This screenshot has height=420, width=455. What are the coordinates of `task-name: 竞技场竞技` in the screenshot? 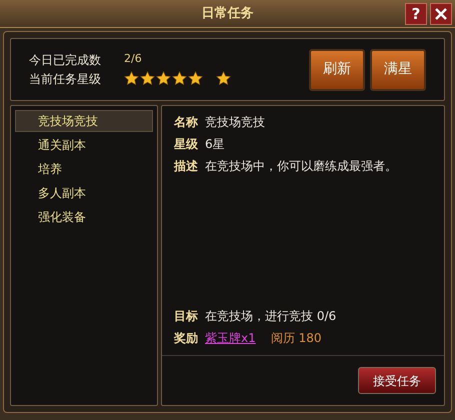 It's located at (235, 122).